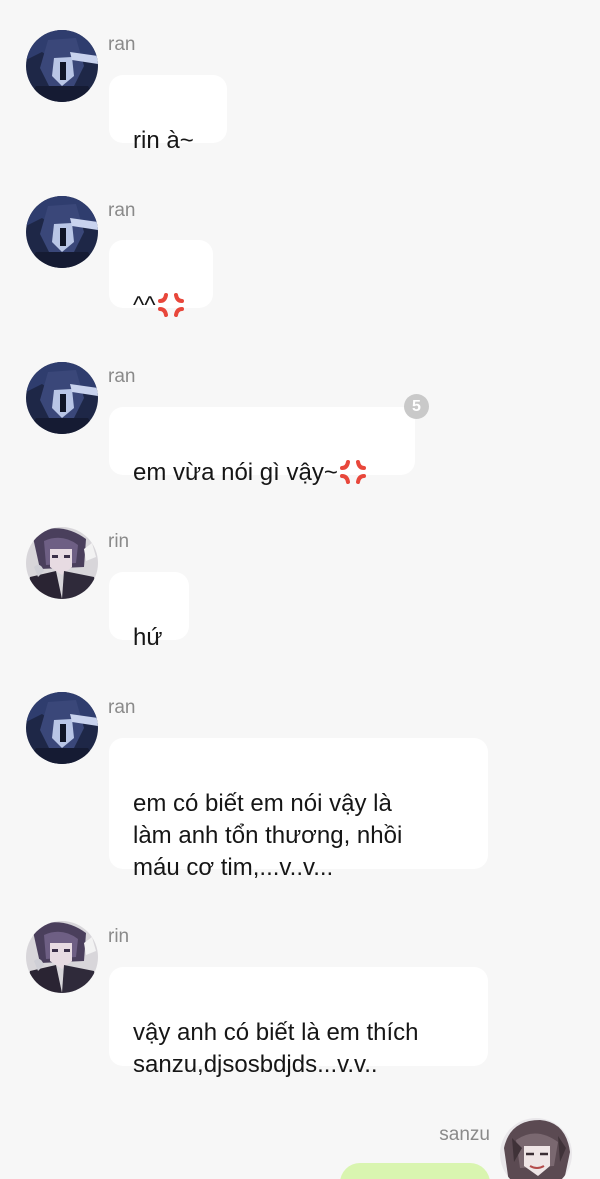 This screenshot has width=600, height=1179. Describe the element at coordinates (149, 611) in the screenshot. I see `message-bubble: hứ` at that location.